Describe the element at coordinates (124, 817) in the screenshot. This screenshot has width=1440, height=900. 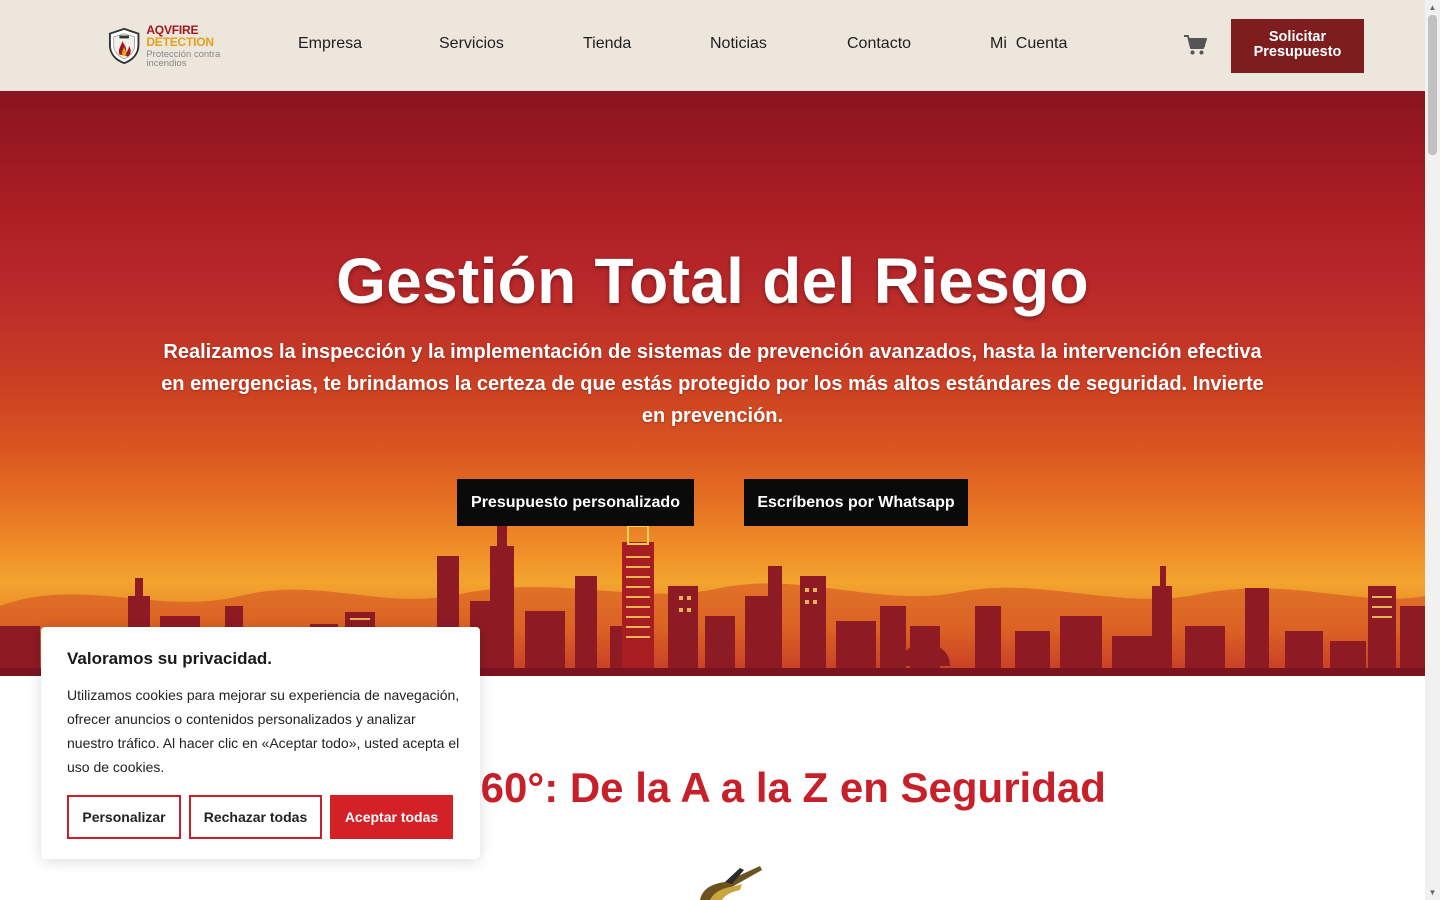
I see `cookie-customize-button: Personalizar` at that location.